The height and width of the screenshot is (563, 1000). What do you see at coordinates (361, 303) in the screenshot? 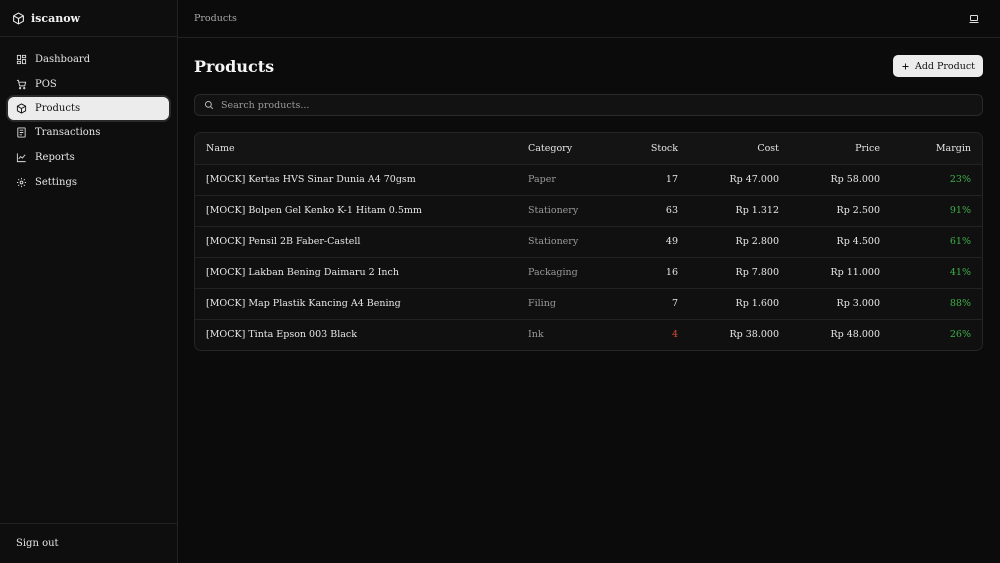
I see `cell-name: [MOCK] Map Plastik Kancing A4 Bening` at bounding box center [361, 303].